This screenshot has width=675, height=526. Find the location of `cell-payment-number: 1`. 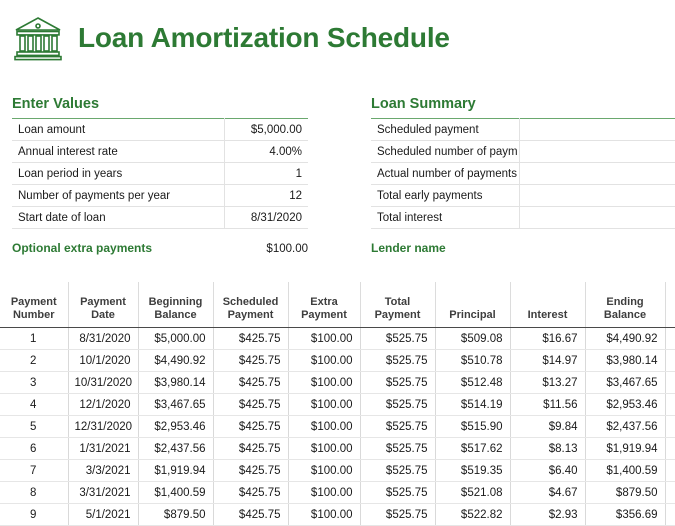

cell-payment-number: 1 is located at coordinates (34, 338).